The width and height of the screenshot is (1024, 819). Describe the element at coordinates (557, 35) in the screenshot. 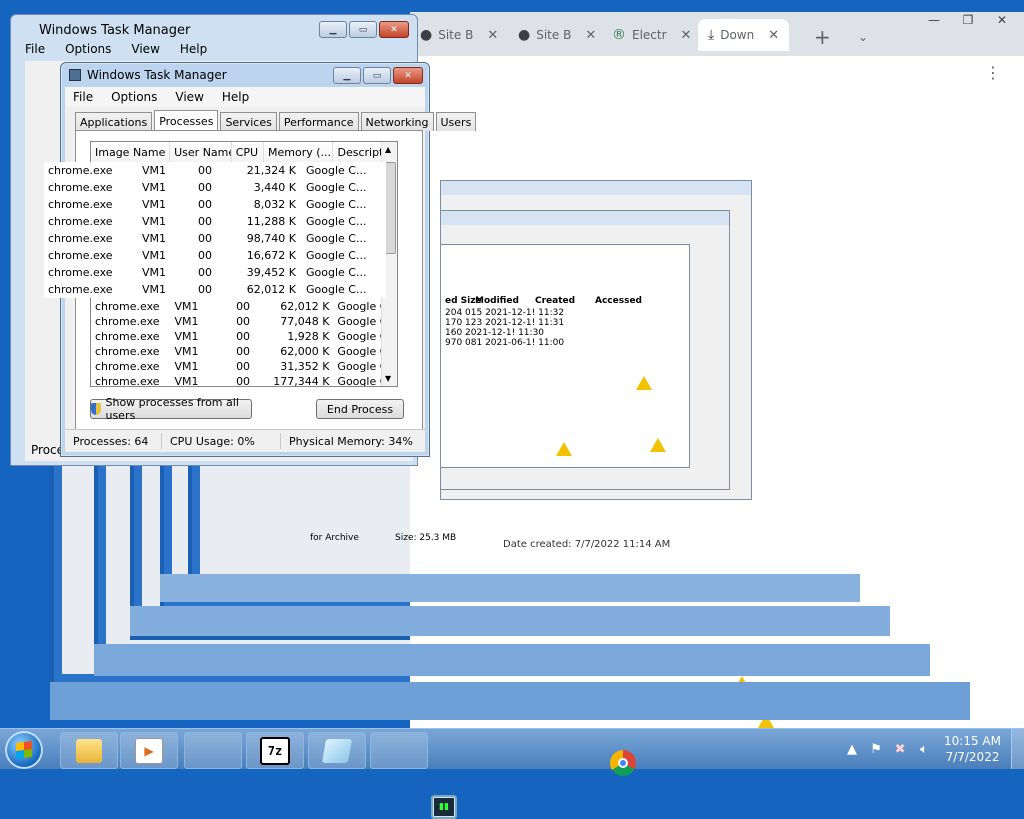

I see `chrome-tab-2: ● Site B ✕` at that location.